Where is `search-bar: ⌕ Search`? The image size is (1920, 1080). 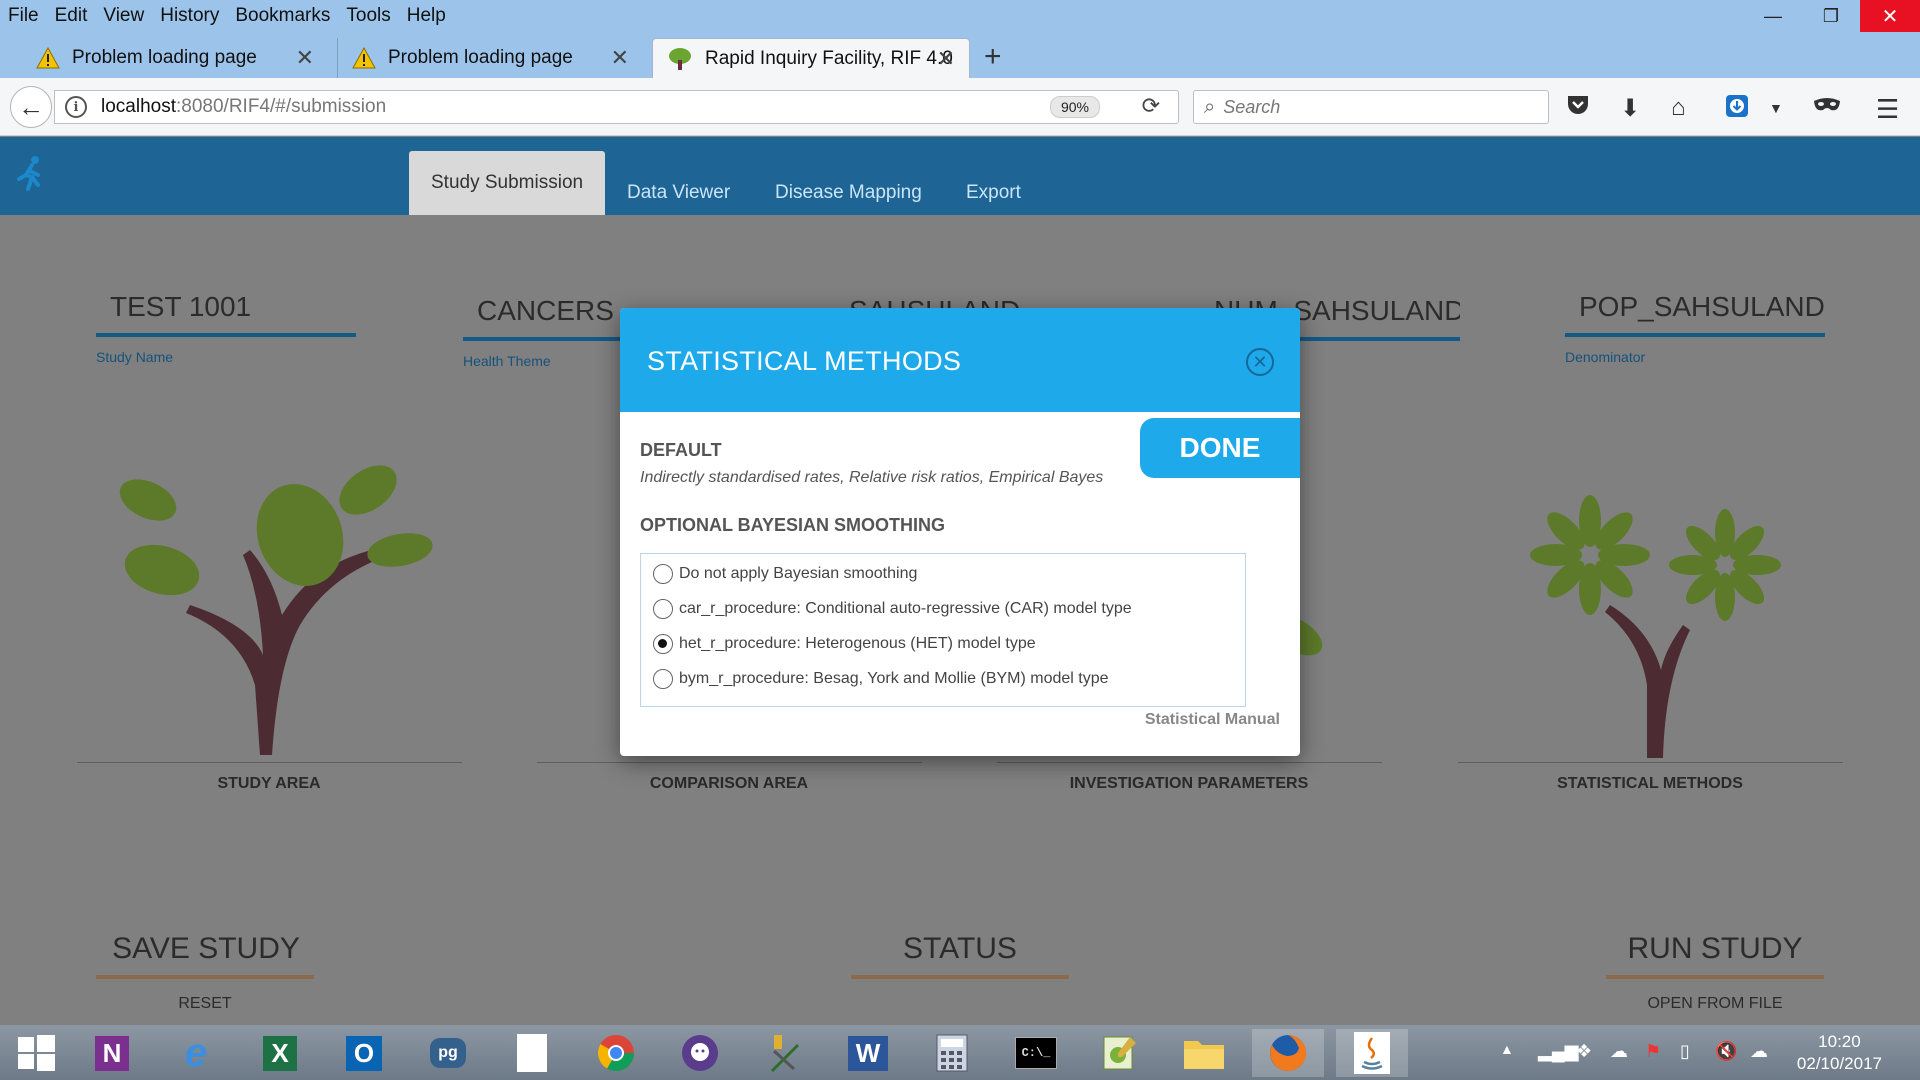
search-bar: ⌕ Search is located at coordinates (1371, 107).